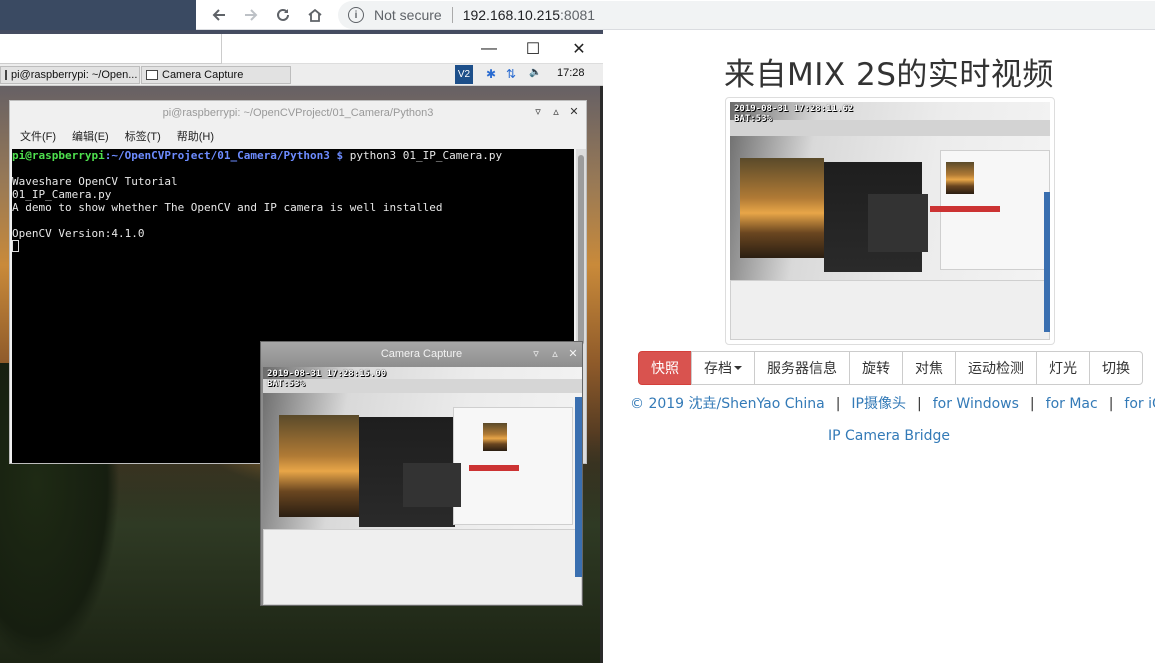 This screenshot has width=1155, height=663. What do you see at coordinates (511, 74) in the screenshot?
I see `network-icon: ⇅` at bounding box center [511, 74].